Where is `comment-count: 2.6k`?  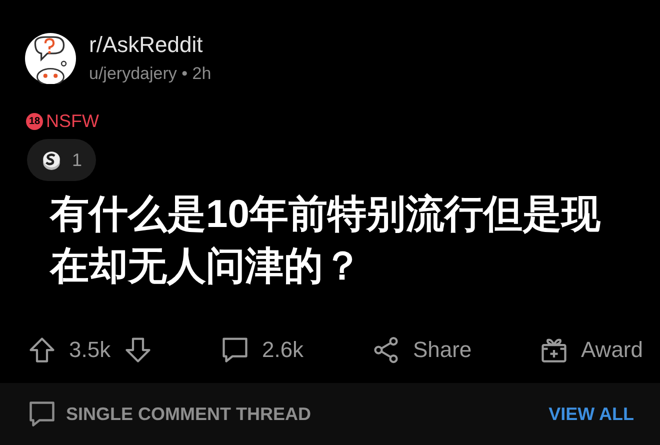
comment-count: 2.6k is located at coordinates (283, 350).